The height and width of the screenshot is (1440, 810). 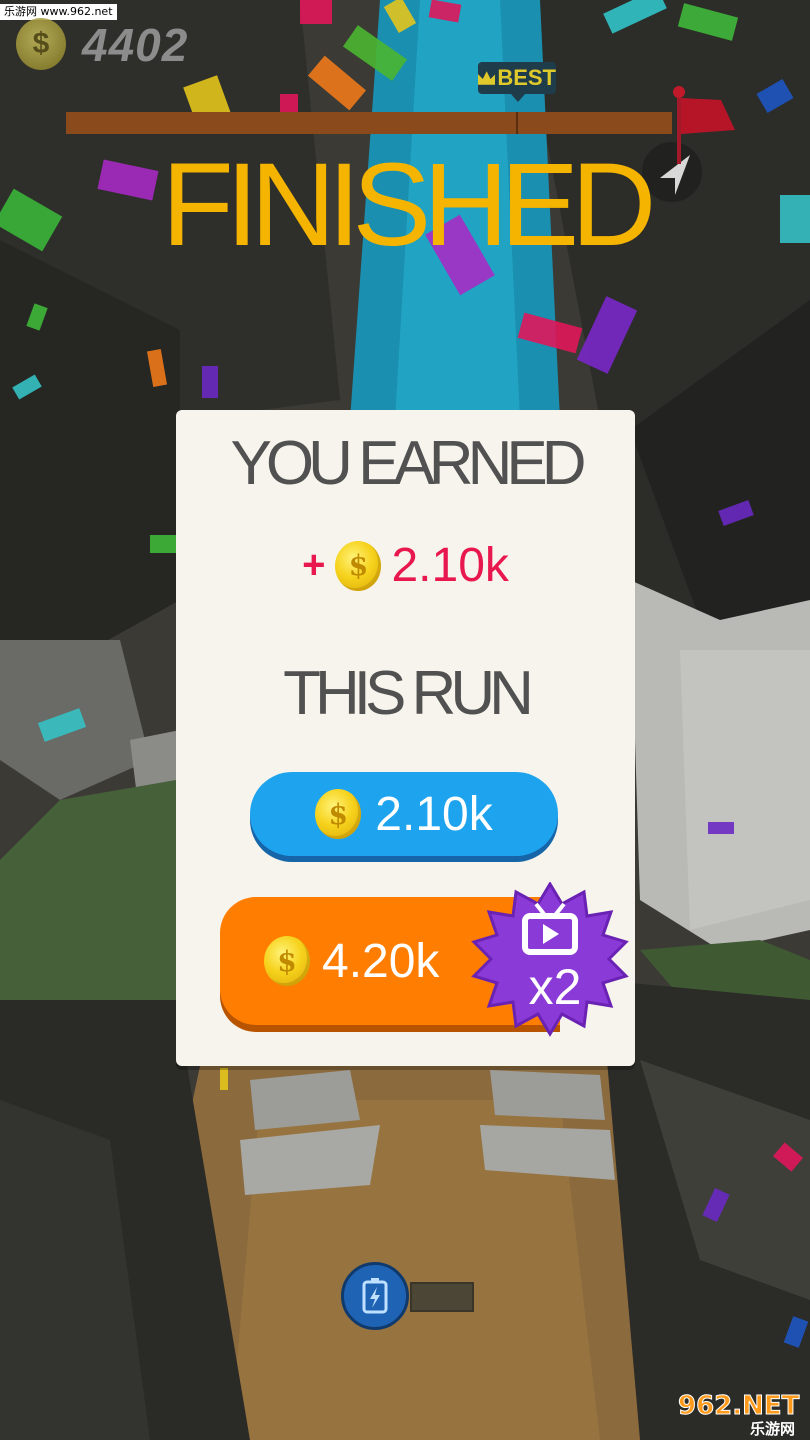 What do you see at coordinates (739, 1406) in the screenshot?
I see `watermark-brand: 962.NET` at bounding box center [739, 1406].